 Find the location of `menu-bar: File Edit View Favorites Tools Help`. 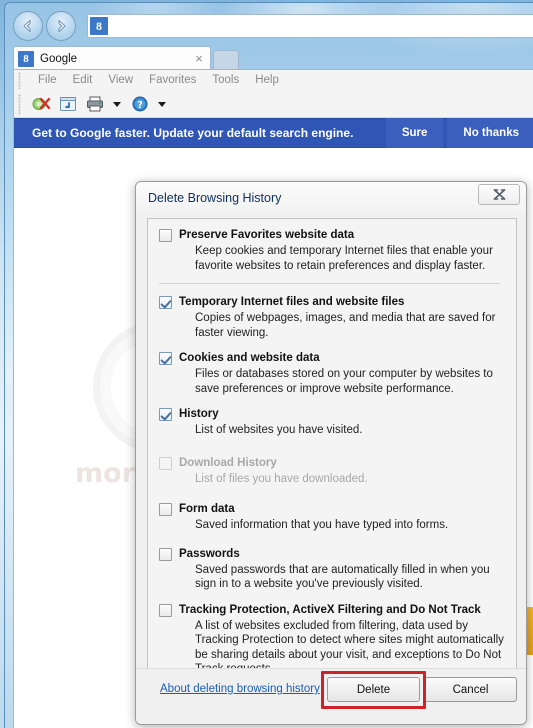

menu-bar: File Edit View Favorites Tools Help is located at coordinates (273, 80).